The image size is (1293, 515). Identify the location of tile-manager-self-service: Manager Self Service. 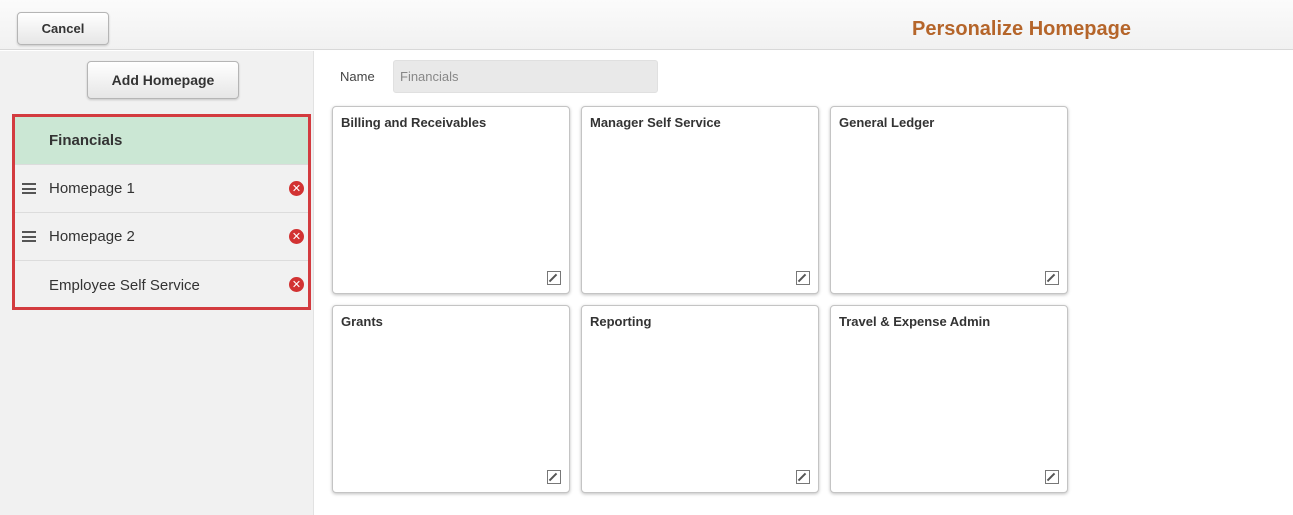
(700, 200).